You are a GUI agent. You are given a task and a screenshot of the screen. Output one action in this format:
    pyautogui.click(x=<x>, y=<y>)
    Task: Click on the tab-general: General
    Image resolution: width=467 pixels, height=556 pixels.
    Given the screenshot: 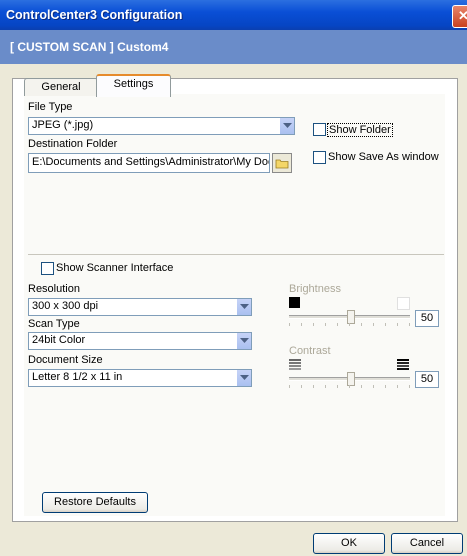 What is the action you would take?
    pyautogui.click(x=61, y=87)
    